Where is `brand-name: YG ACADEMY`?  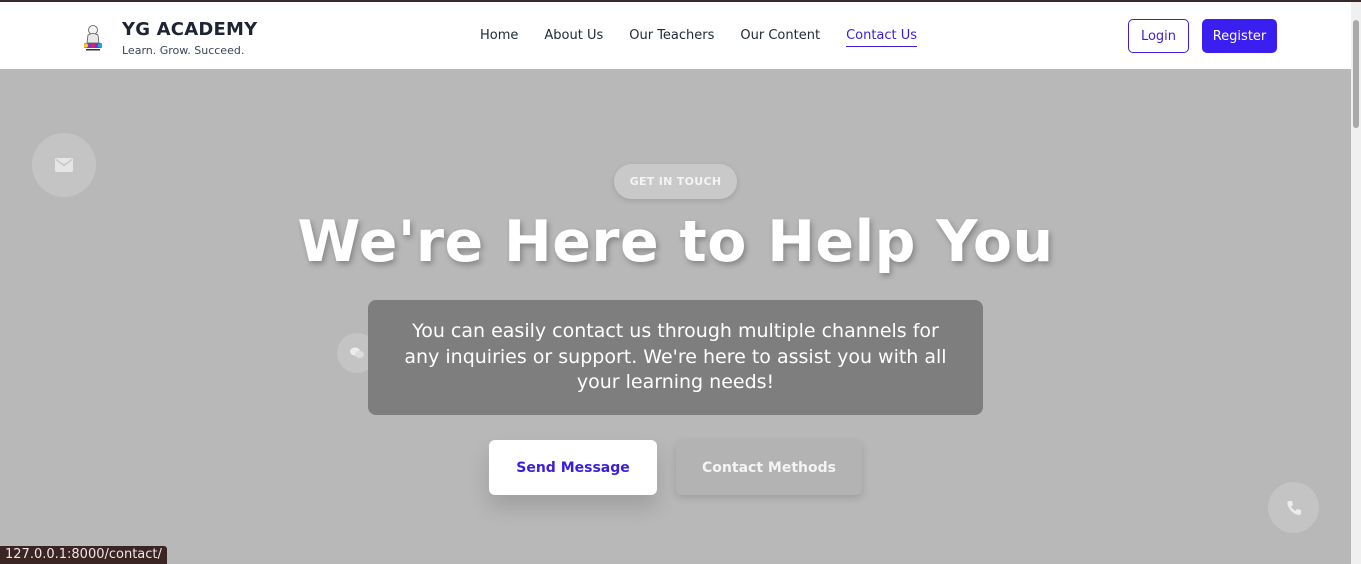
brand-name: YG ACADEMY is located at coordinates (190, 29).